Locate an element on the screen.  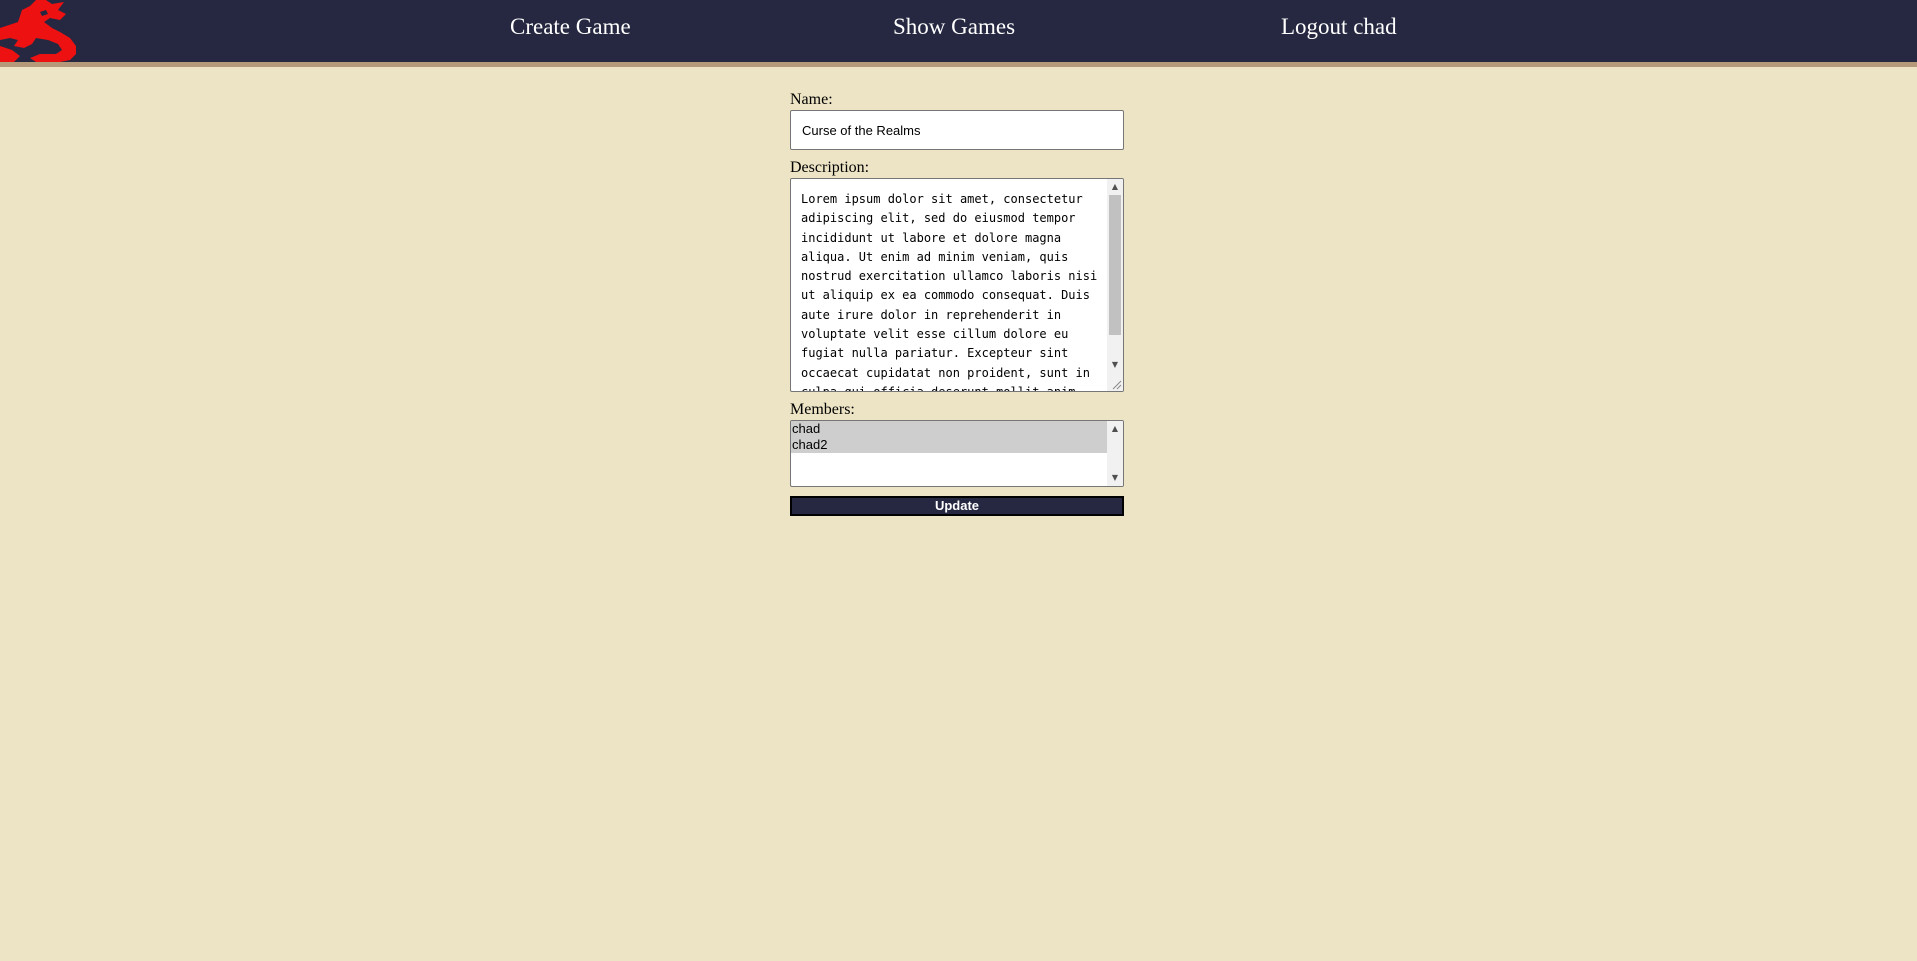
nav-show-games-link: Show Games is located at coordinates (954, 27).